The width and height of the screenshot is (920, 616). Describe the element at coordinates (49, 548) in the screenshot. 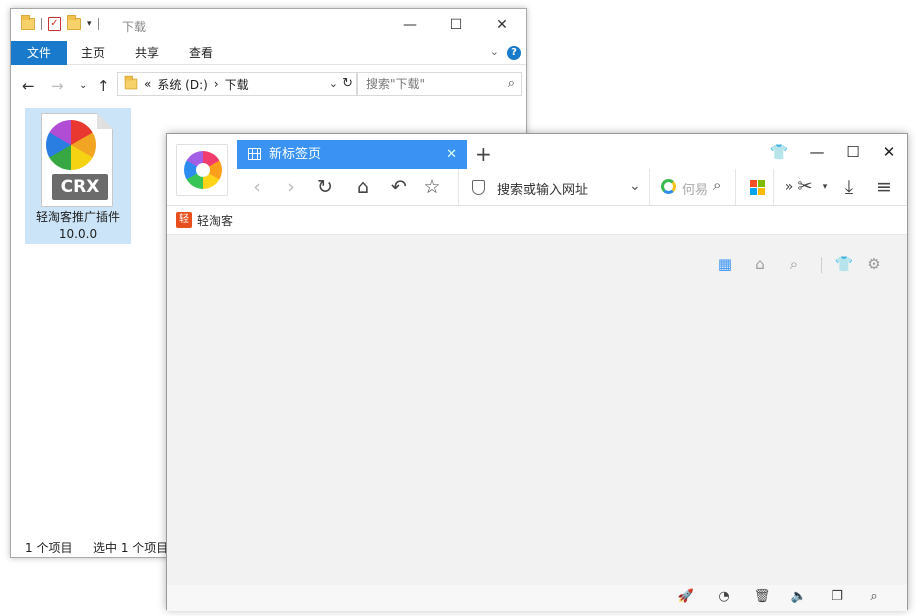

I see `status-item-count: 1 个项目` at that location.